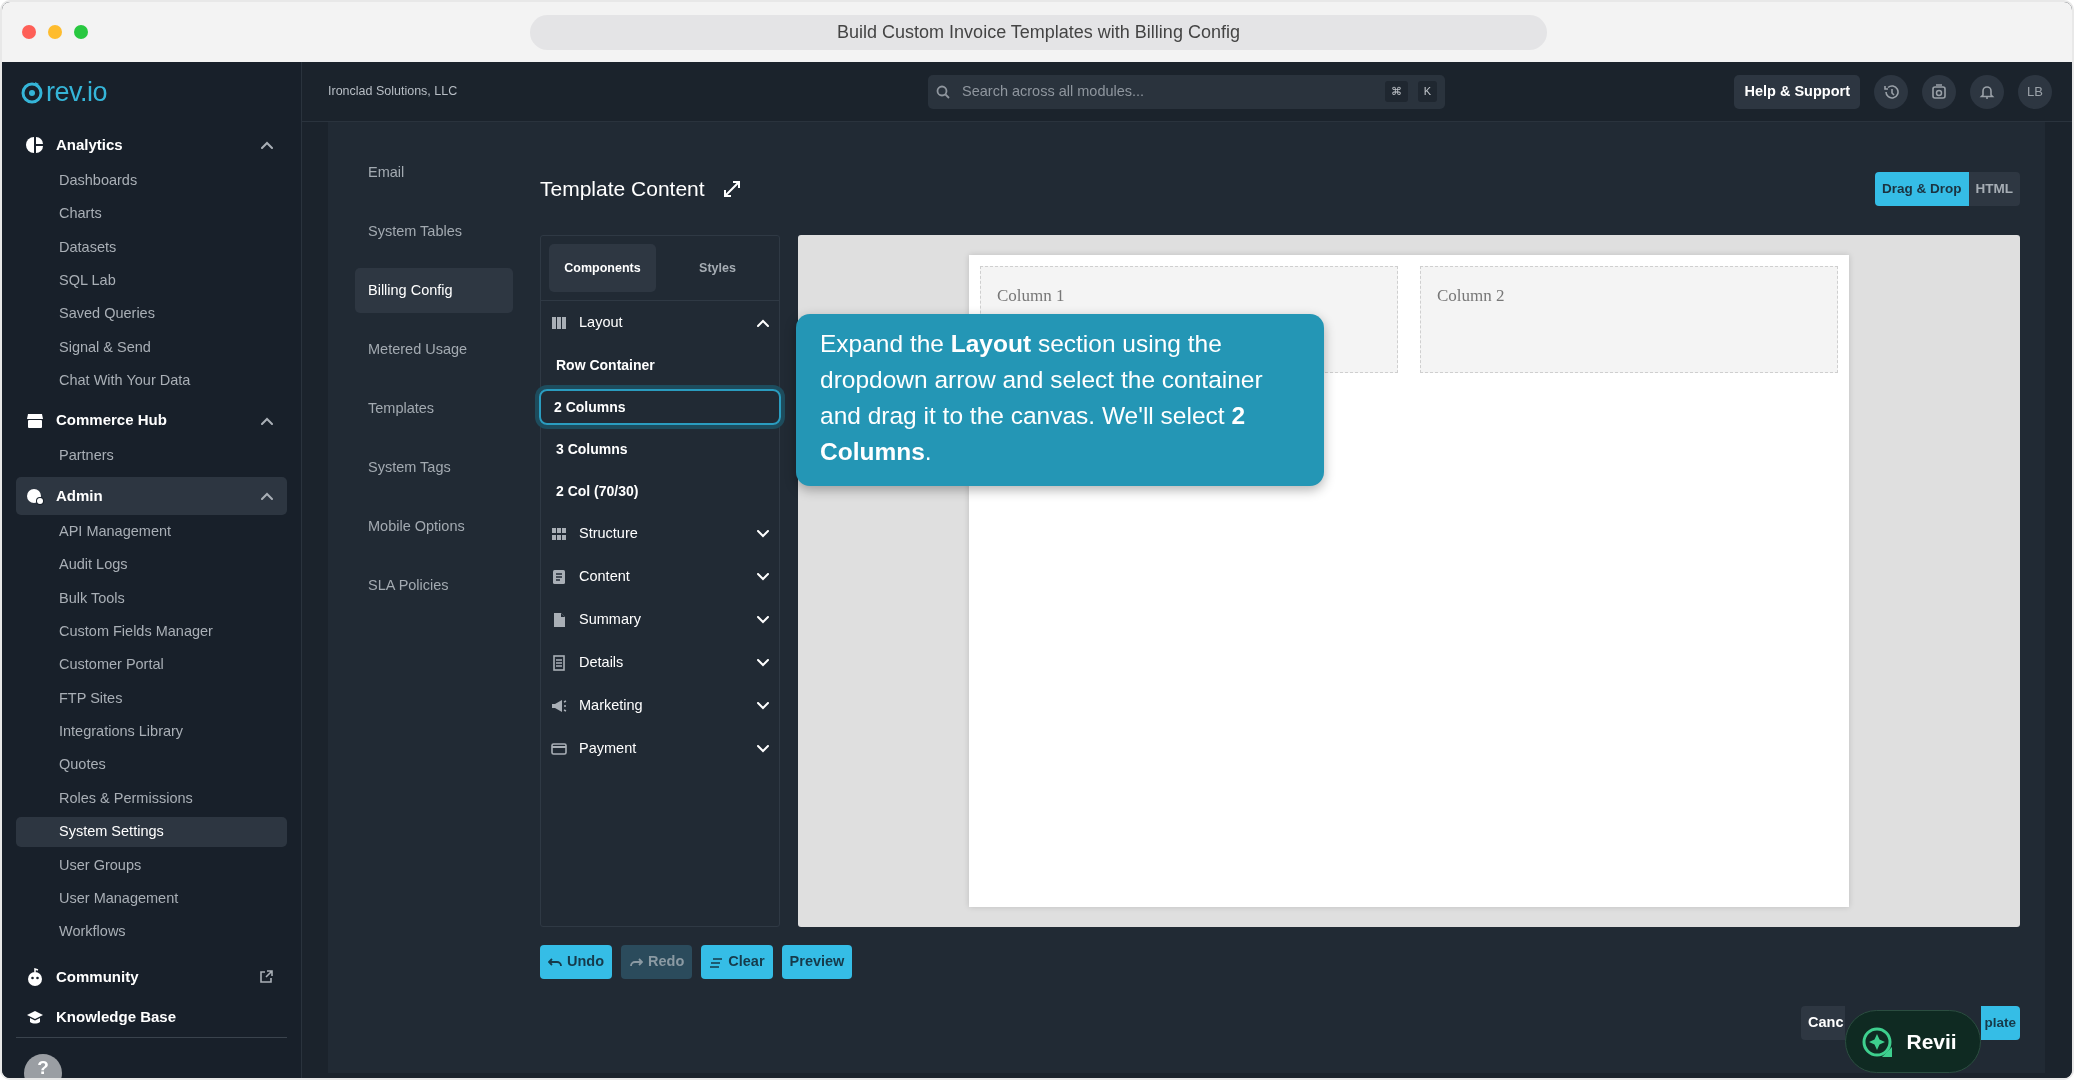  I want to click on section-title: Template Content, so click(622, 189).